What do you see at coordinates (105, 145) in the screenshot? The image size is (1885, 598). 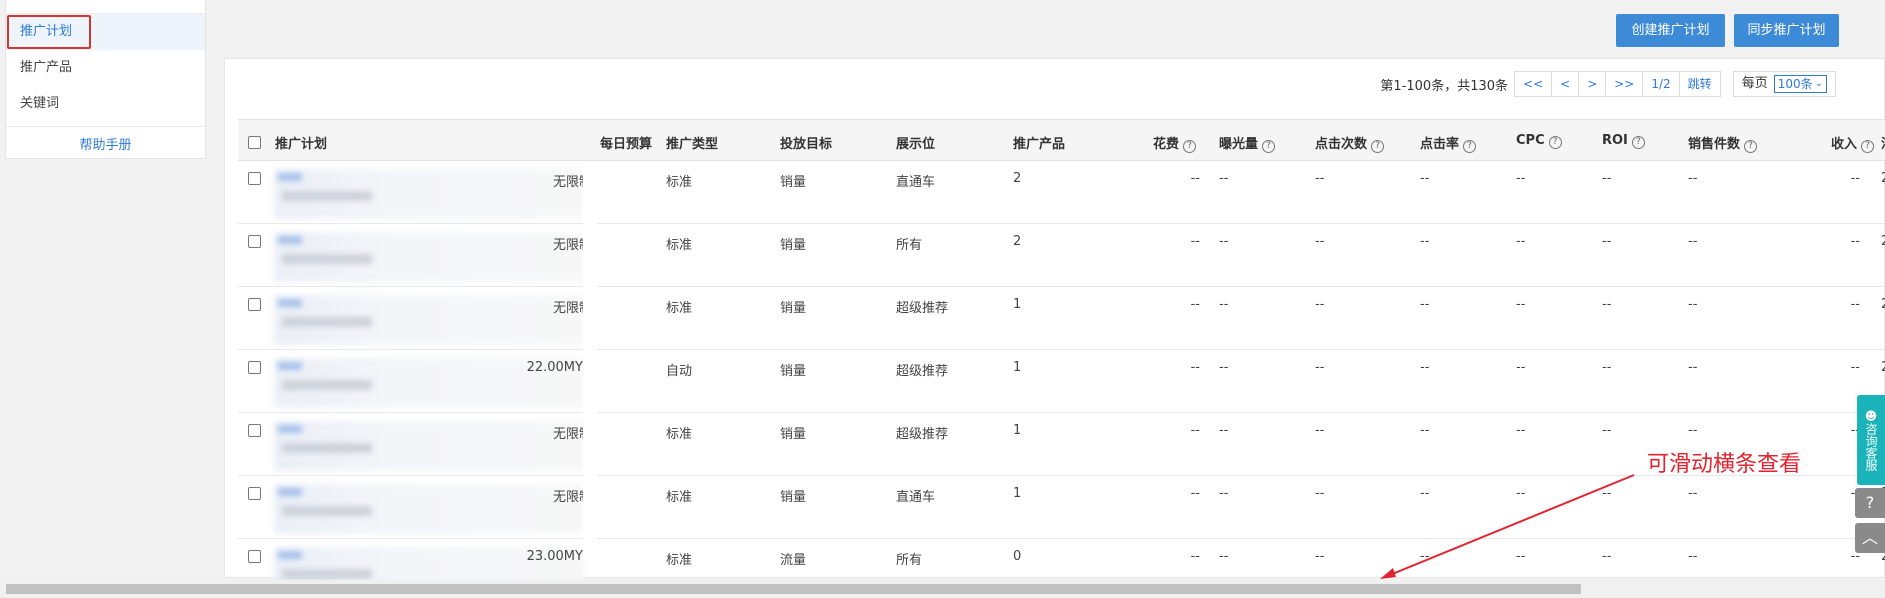 I see `help-manual-link: 帮助手册` at bounding box center [105, 145].